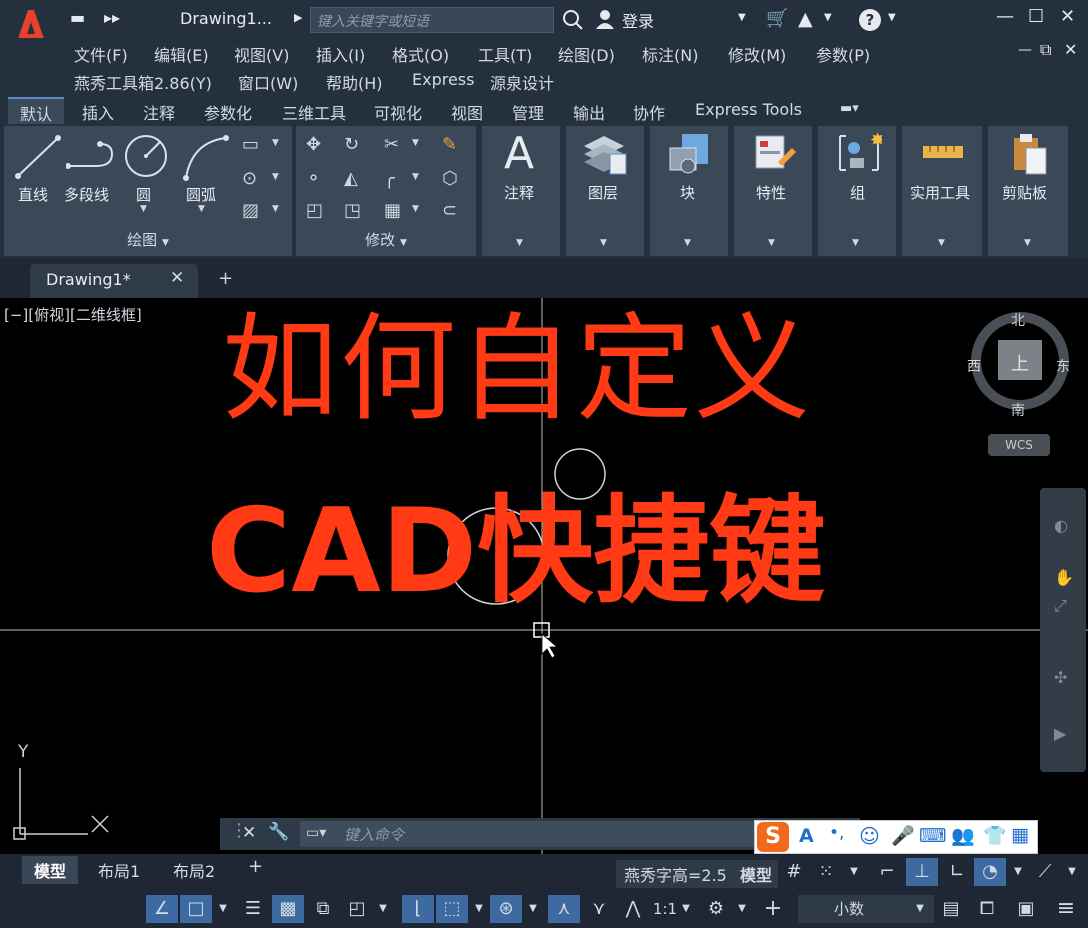  Describe the element at coordinates (181, 54) in the screenshot. I see `menu-edit: 编辑(E)` at that location.